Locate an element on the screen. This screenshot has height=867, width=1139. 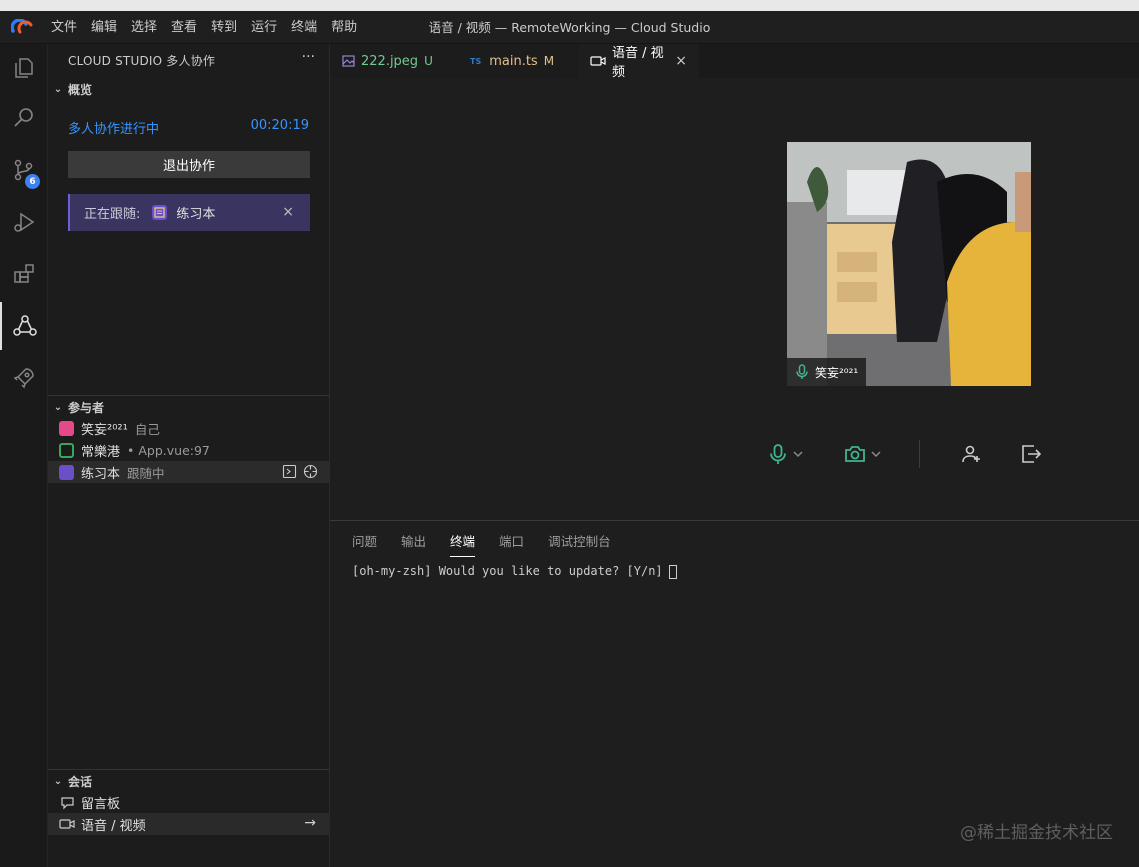
add-user-icon is located at coordinates (972, 454).